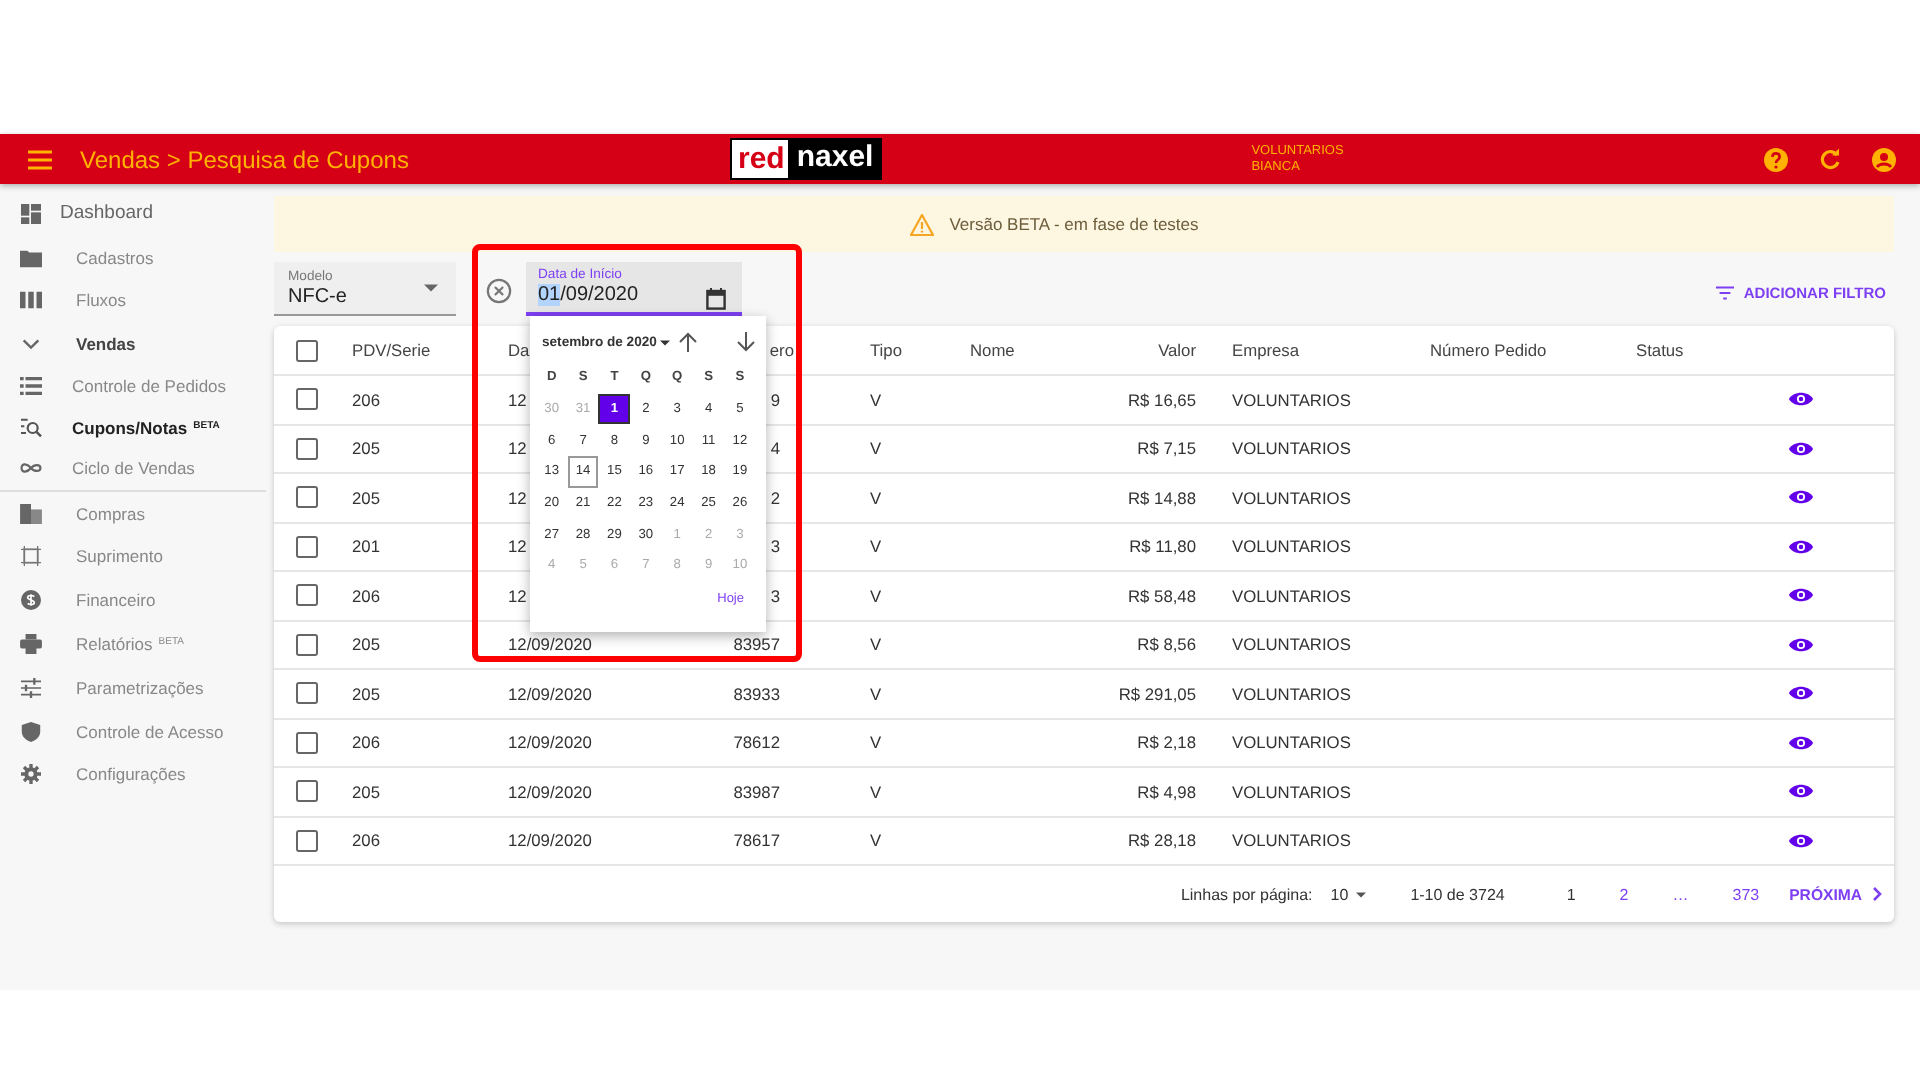 The width and height of the screenshot is (1920, 1080). What do you see at coordinates (1162, 497) in the screenshot?
I see `table-cell: R$ 14,88` at bounding box center [1162, 497].